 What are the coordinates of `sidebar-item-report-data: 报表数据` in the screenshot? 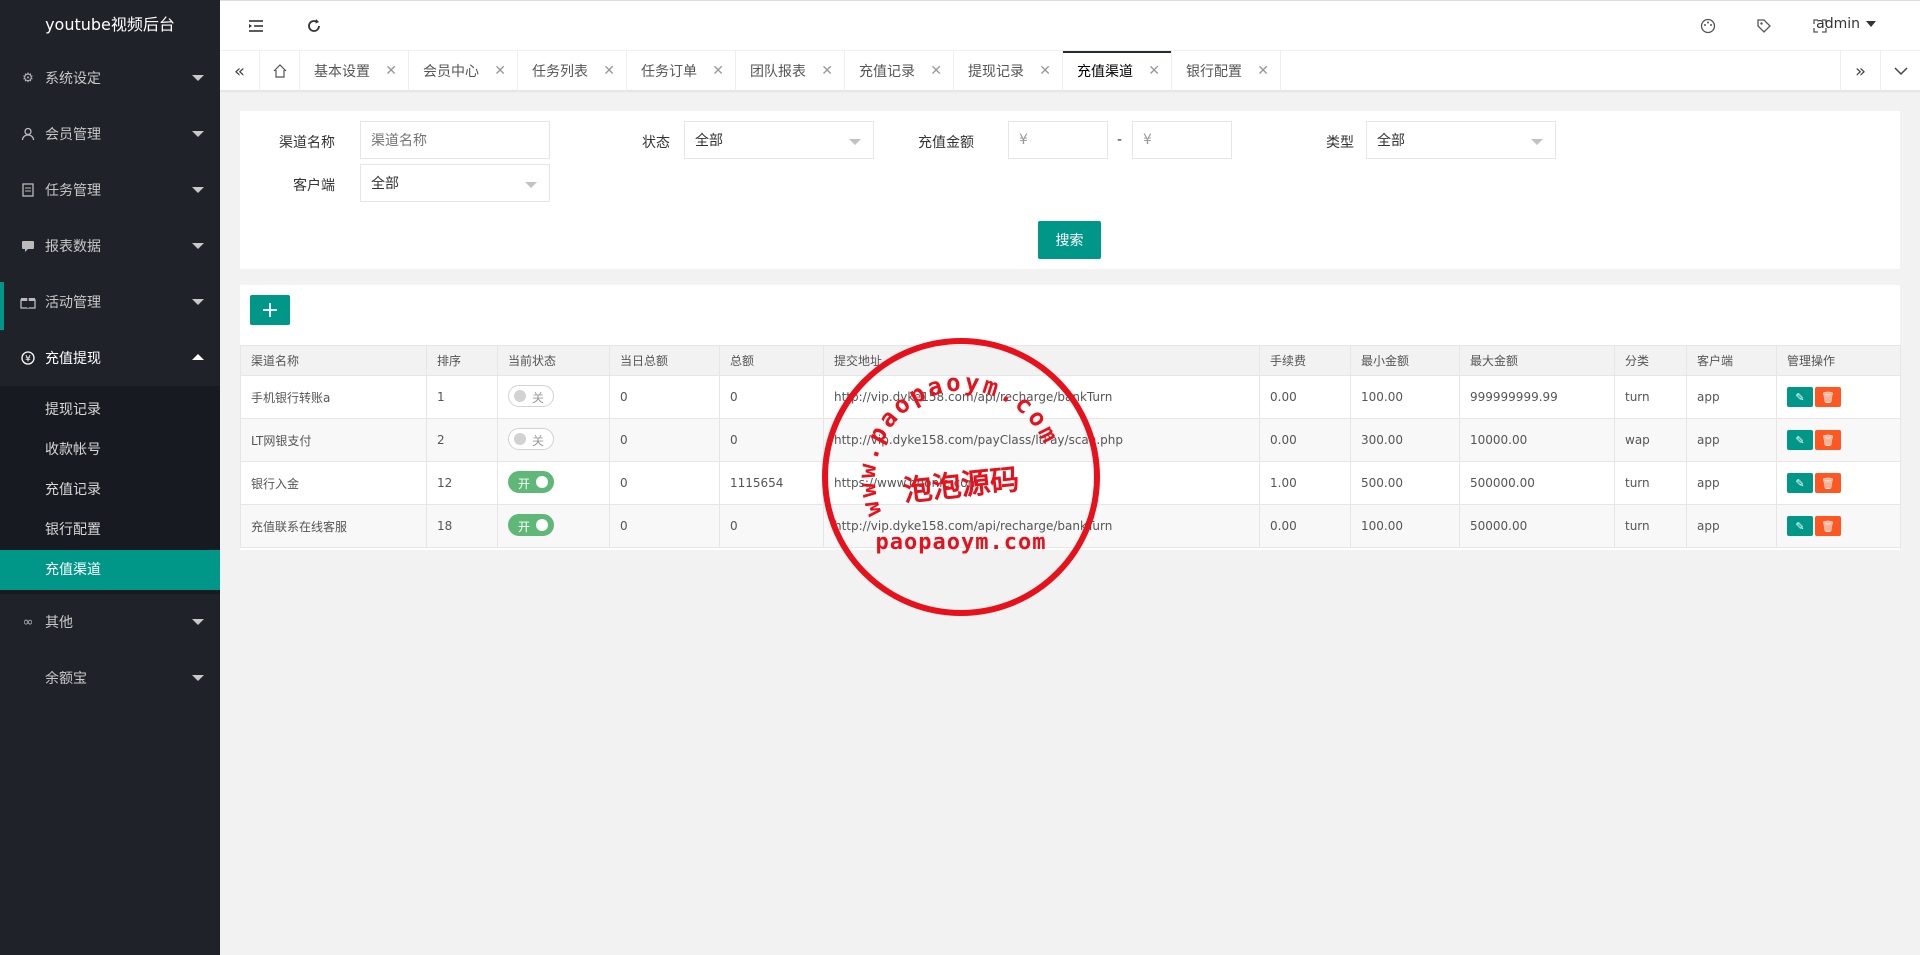 It's located at (110, 246).